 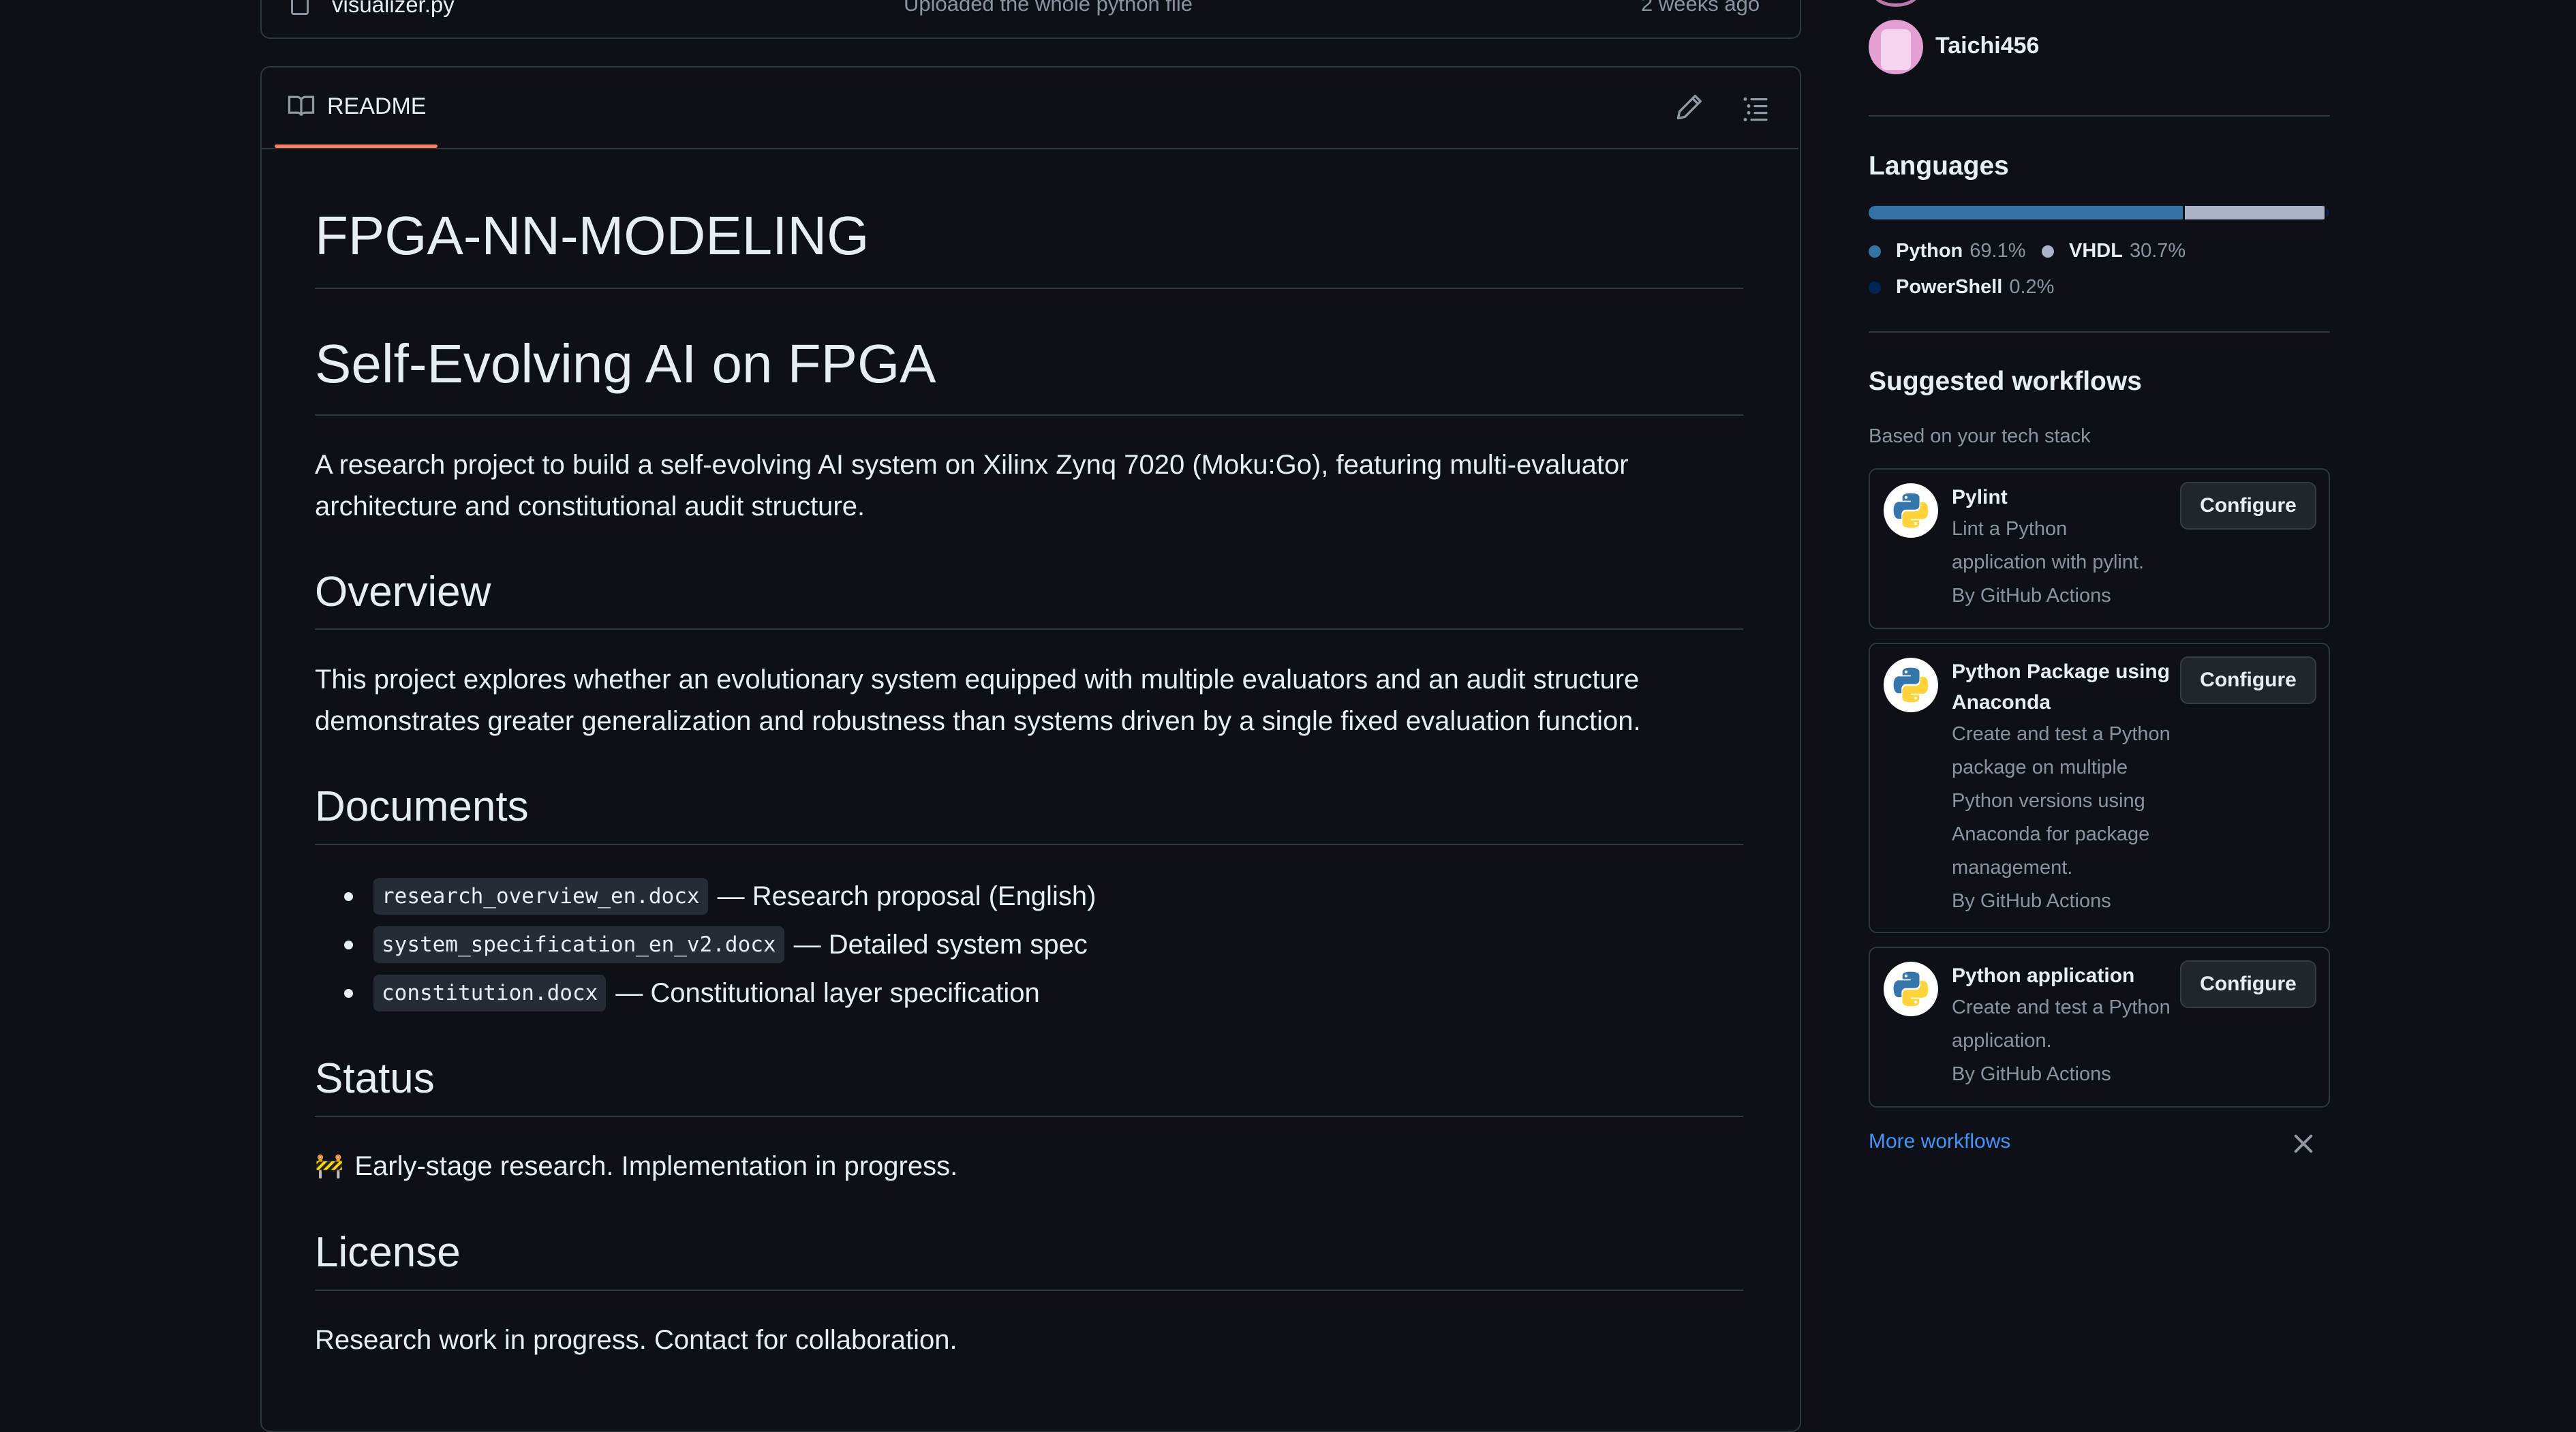 I want to click on doc-description: — Detailed system spec, so click(x=940, y=944).